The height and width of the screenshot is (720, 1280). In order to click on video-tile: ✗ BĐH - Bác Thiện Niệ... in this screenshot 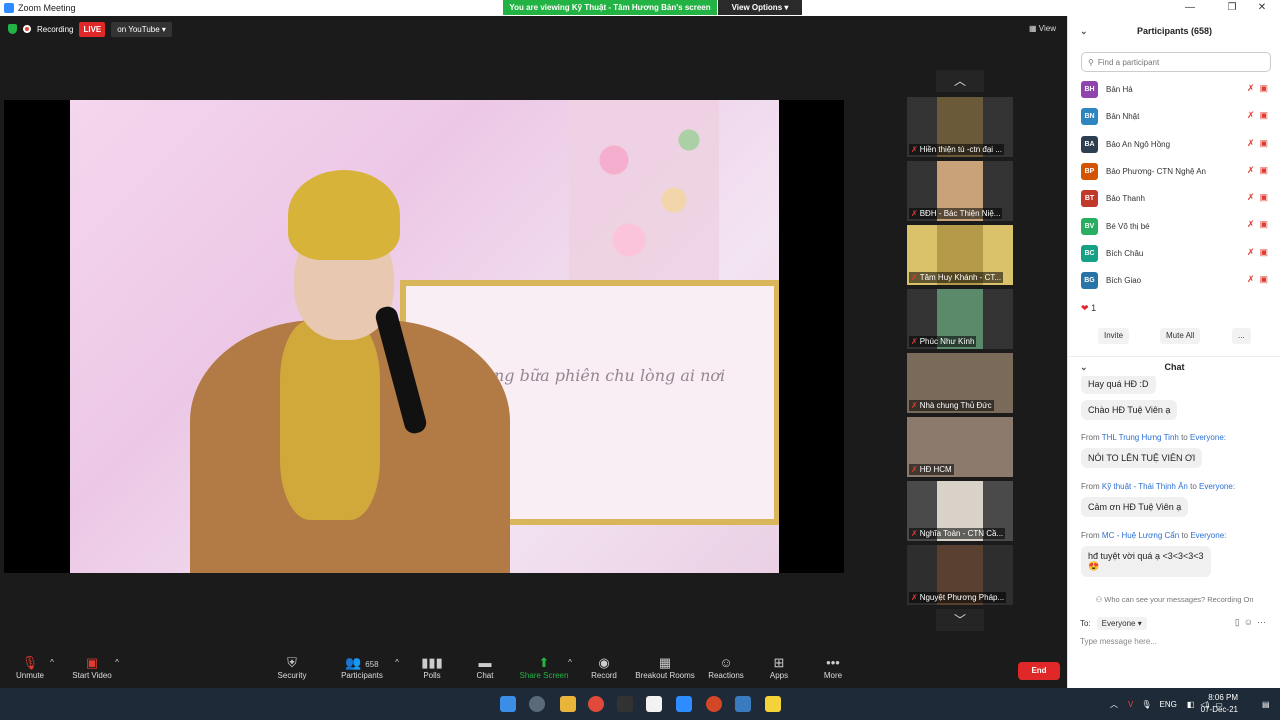, I will do `click(960, 191)`.